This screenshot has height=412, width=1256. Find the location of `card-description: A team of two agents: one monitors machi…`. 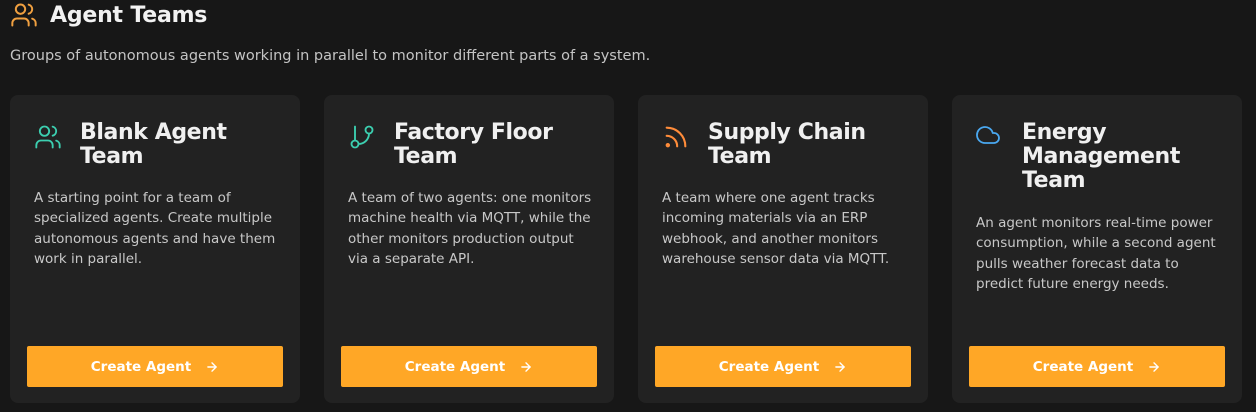

card-description: A team of two agents: one monitors machi… is located at coordinates (470, 228).